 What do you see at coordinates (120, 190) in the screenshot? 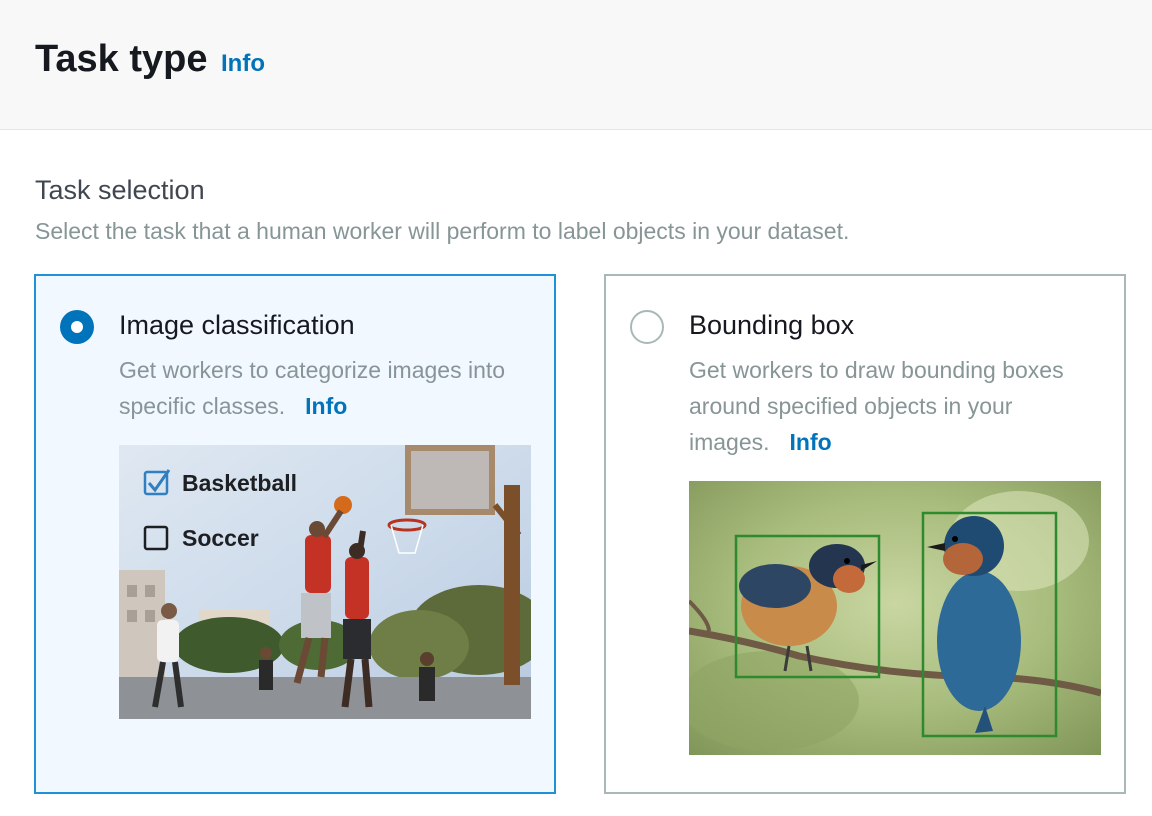
I see `section-title: Task selection` at bounding box center [120, 190].